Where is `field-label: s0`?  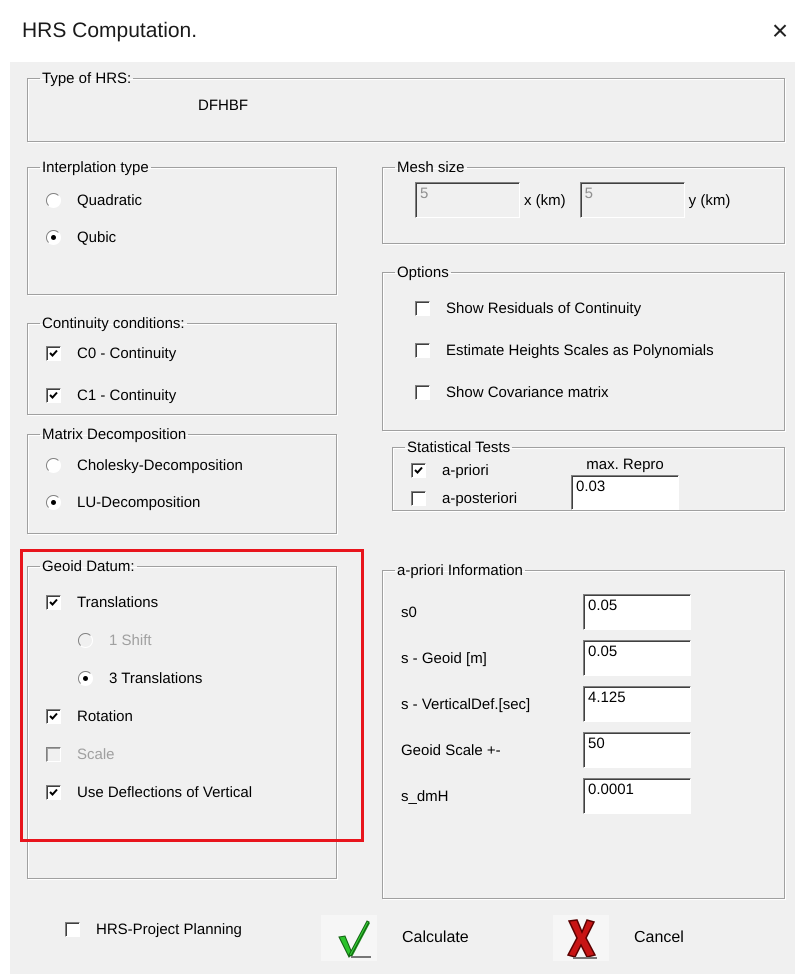
field-label: s0 is located at coordinates (409, 612).